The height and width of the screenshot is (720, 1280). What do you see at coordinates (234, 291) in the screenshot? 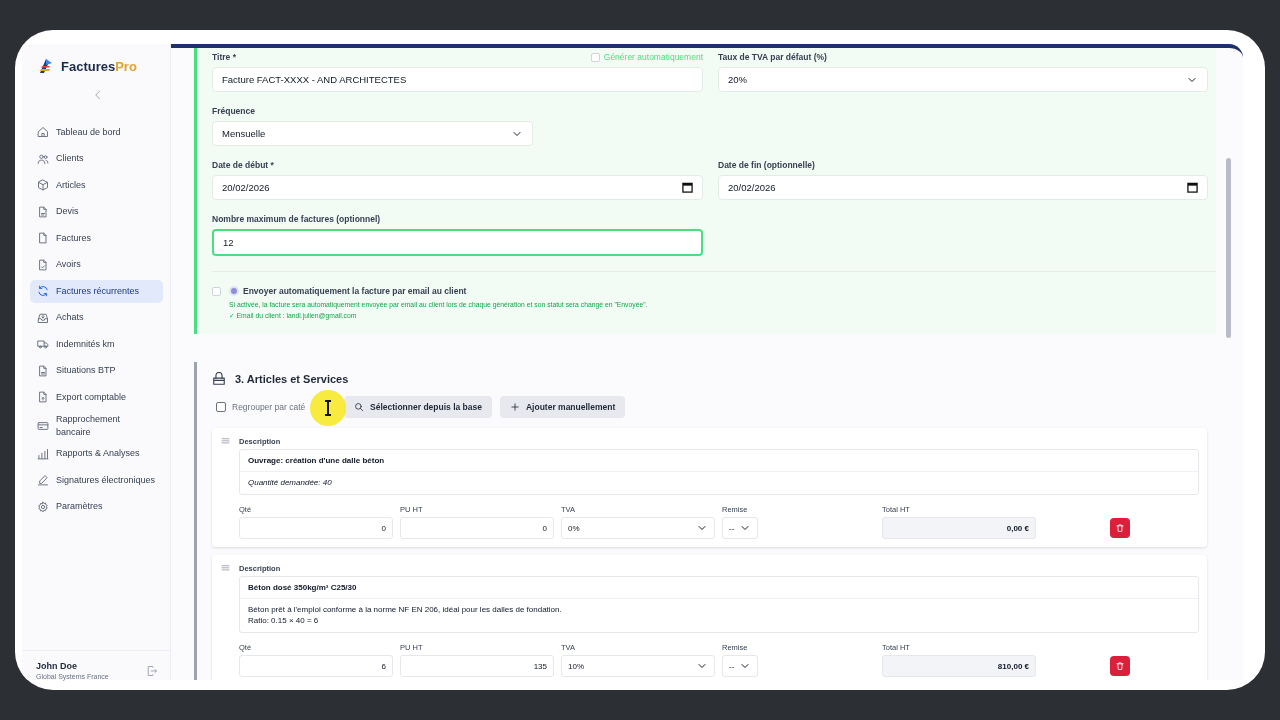
I see `dot-icon` at bounding box center [234, 291].